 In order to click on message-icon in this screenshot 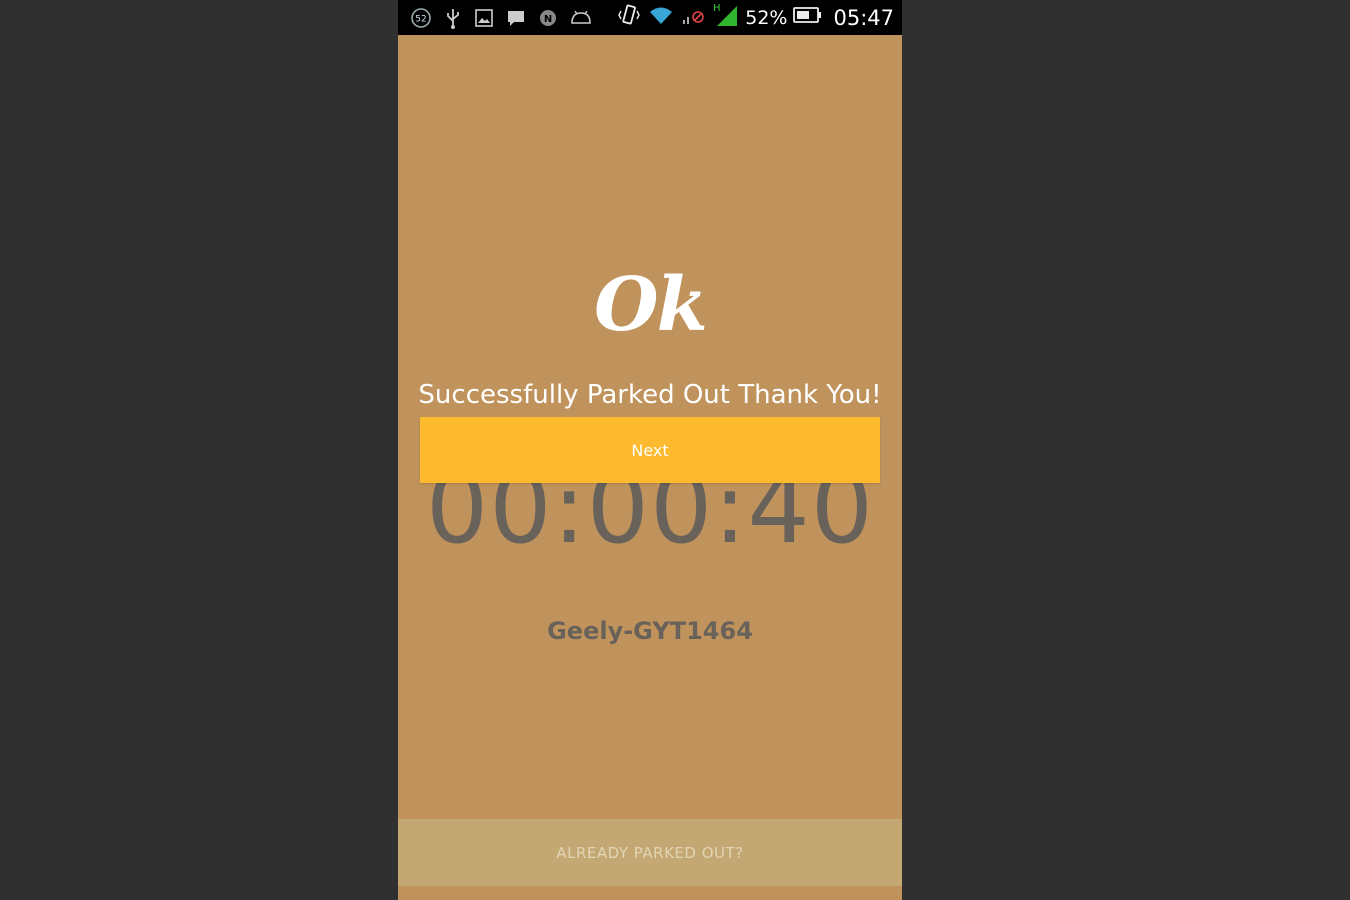, I will do `click(516, 18)`.